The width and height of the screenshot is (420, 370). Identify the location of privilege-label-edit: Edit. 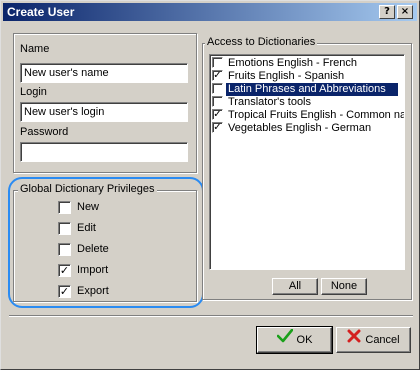
(86, 228).